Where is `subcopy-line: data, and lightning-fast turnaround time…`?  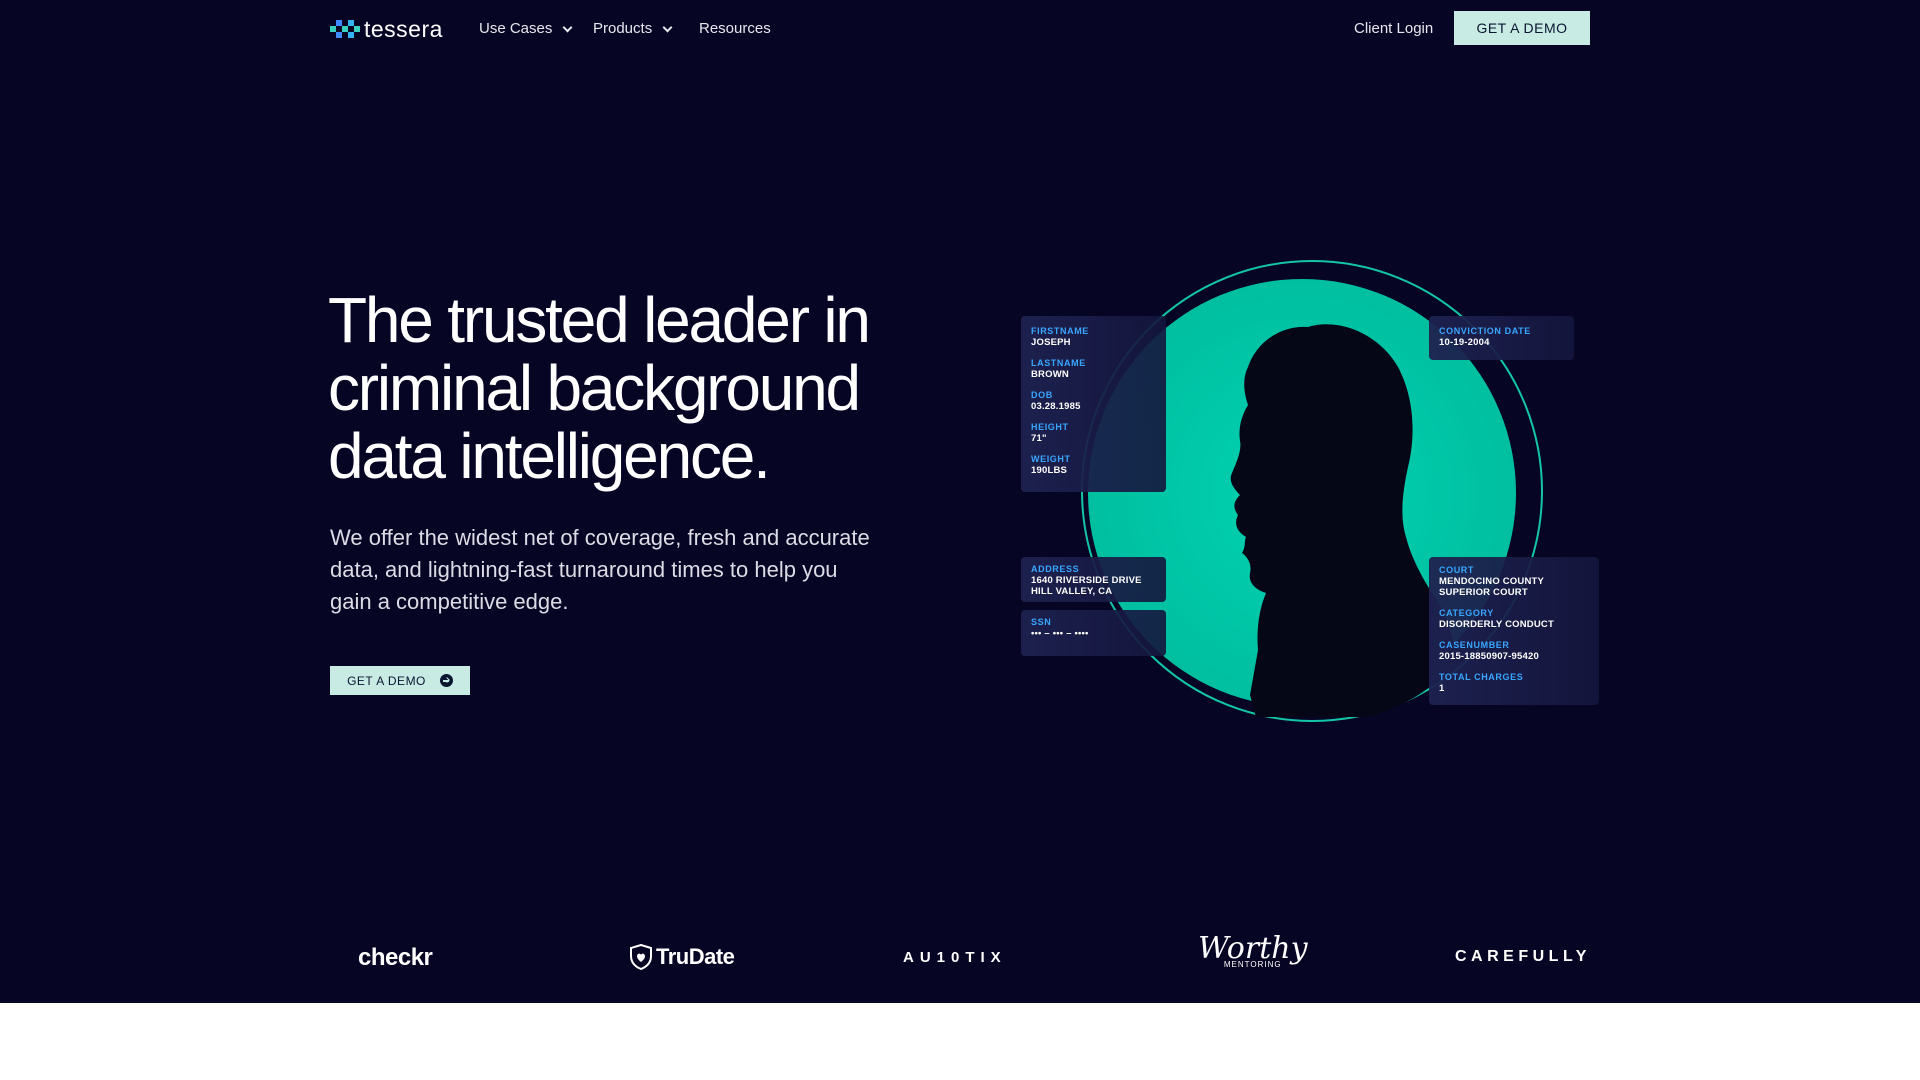
subcopy-line: data, and lightning-fast turnaround time… is located at coordinates (584, 569).